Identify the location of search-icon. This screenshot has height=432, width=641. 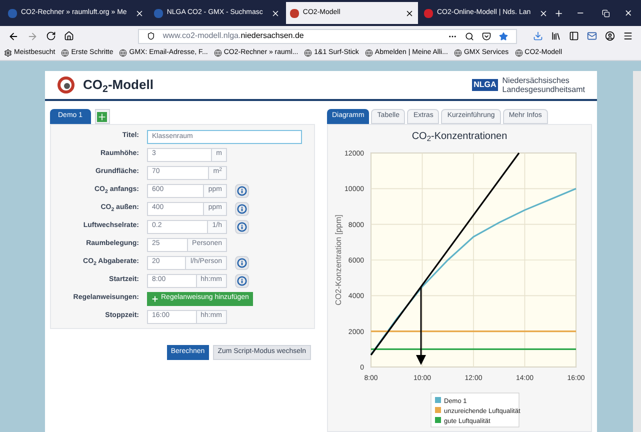
(469, 36).